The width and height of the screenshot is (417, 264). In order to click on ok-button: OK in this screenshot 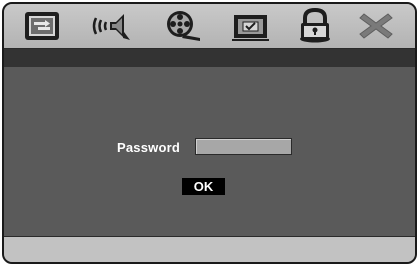, I will do `click(203, 186)`.